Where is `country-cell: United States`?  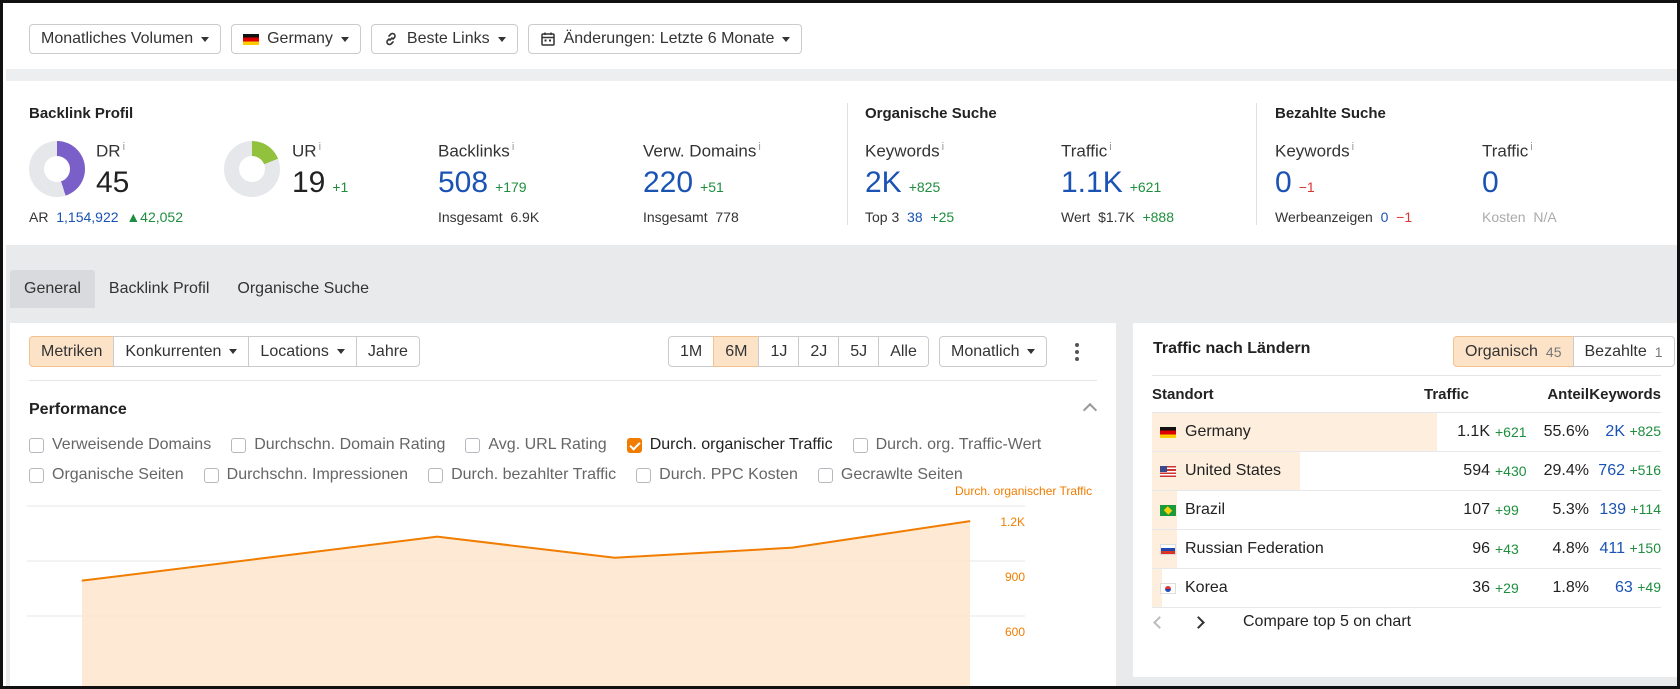 country-cell: United States is located at coordinates (1288, 471).